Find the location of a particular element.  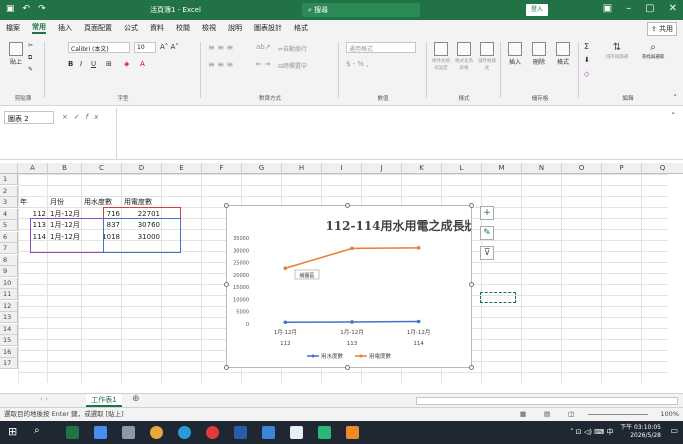

font-name-select: Calibri (本文) is located at coordinates (99, 47).